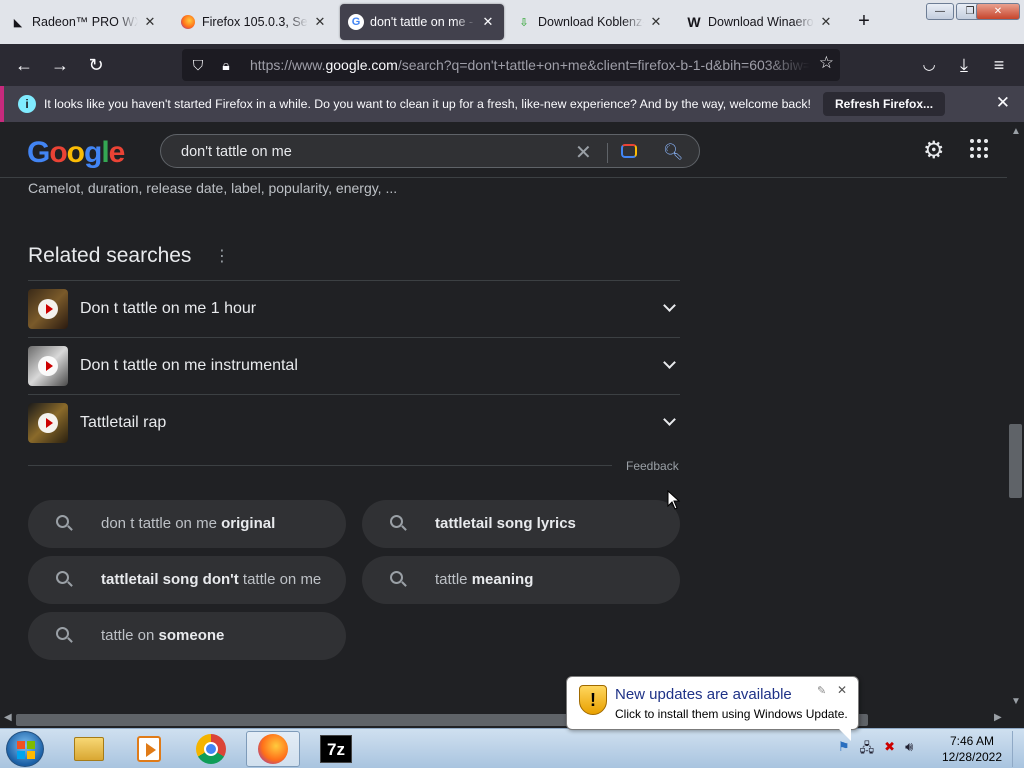  What do you see at coordinates (972, 749) in the screenshot?
I see `taskbar-clock: 7:46 AM 12/28/2022` at bounding box center [972, 749].